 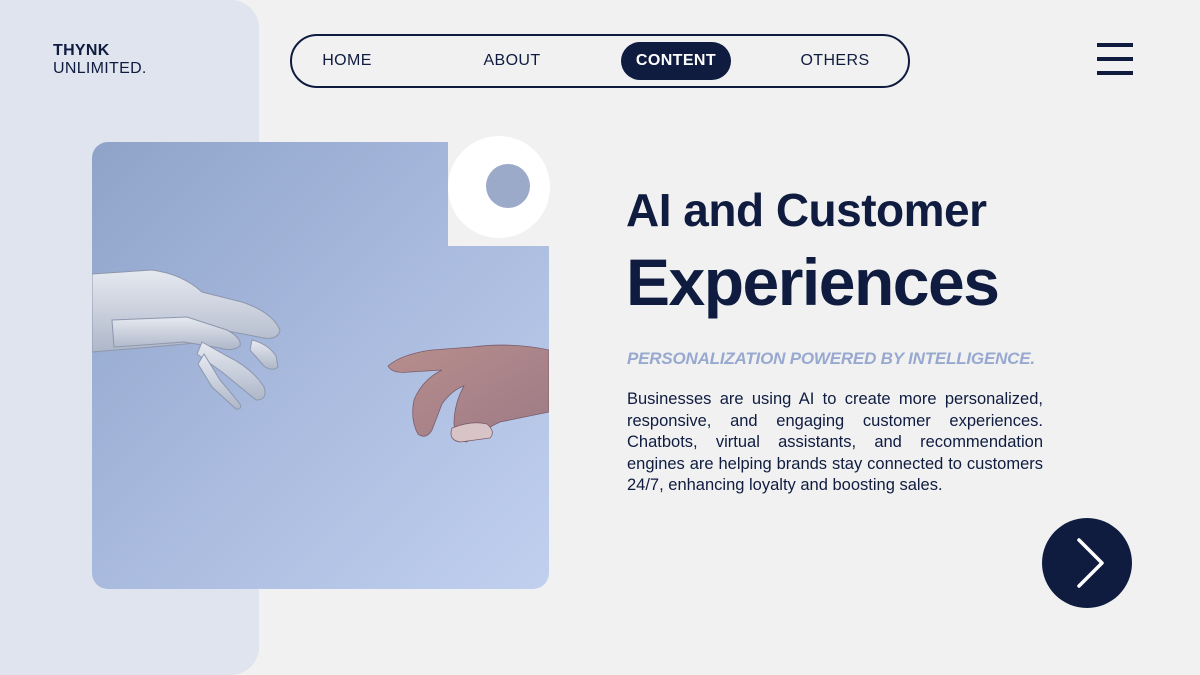 I want to click on hamburger-menu-icon, so click(x=1115, y=59).